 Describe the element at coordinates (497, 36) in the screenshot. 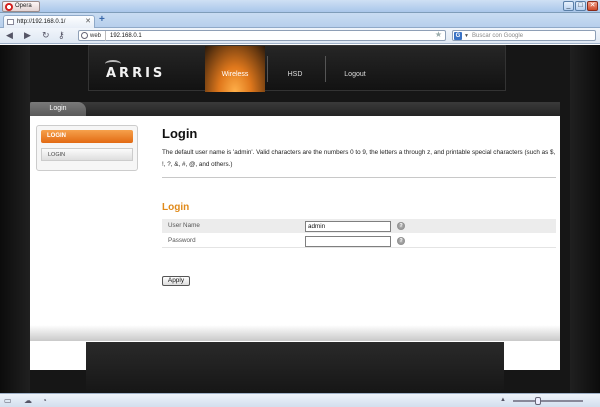

I see `search-input: Buscar con Google` at that location.